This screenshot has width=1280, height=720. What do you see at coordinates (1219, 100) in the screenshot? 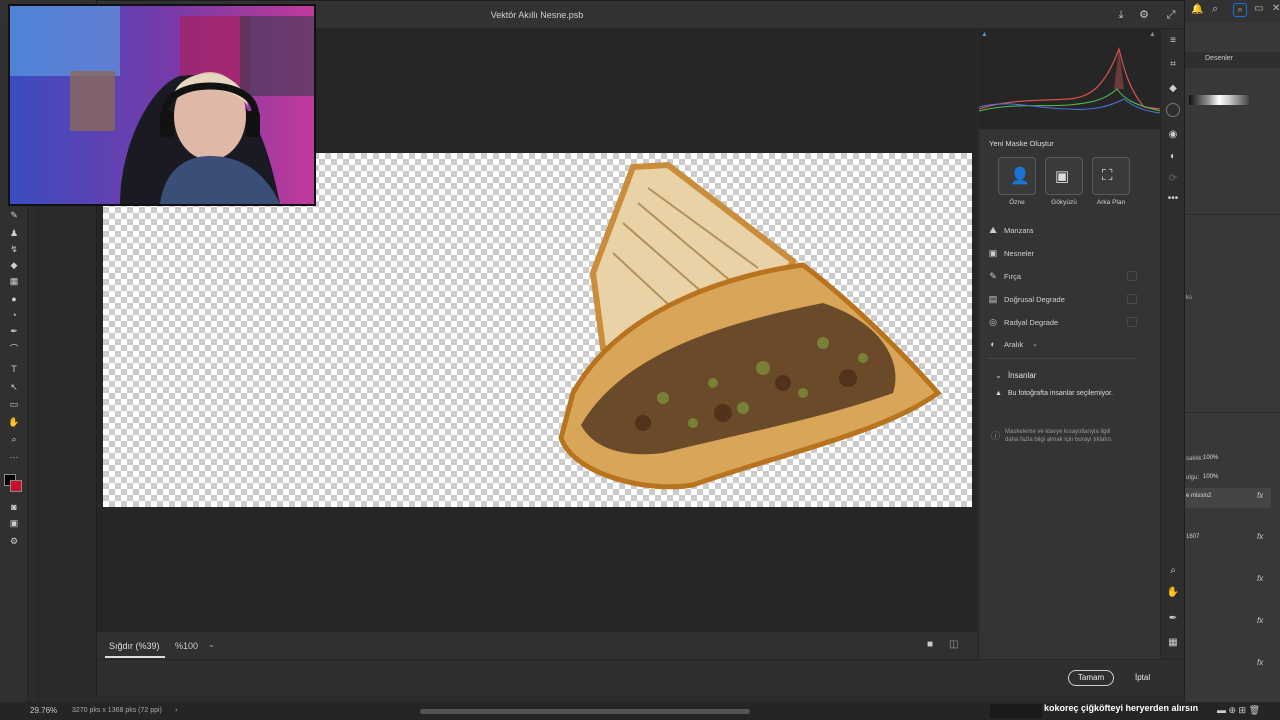
I see `pattern-swatches` at bounding box center [1219, 100].